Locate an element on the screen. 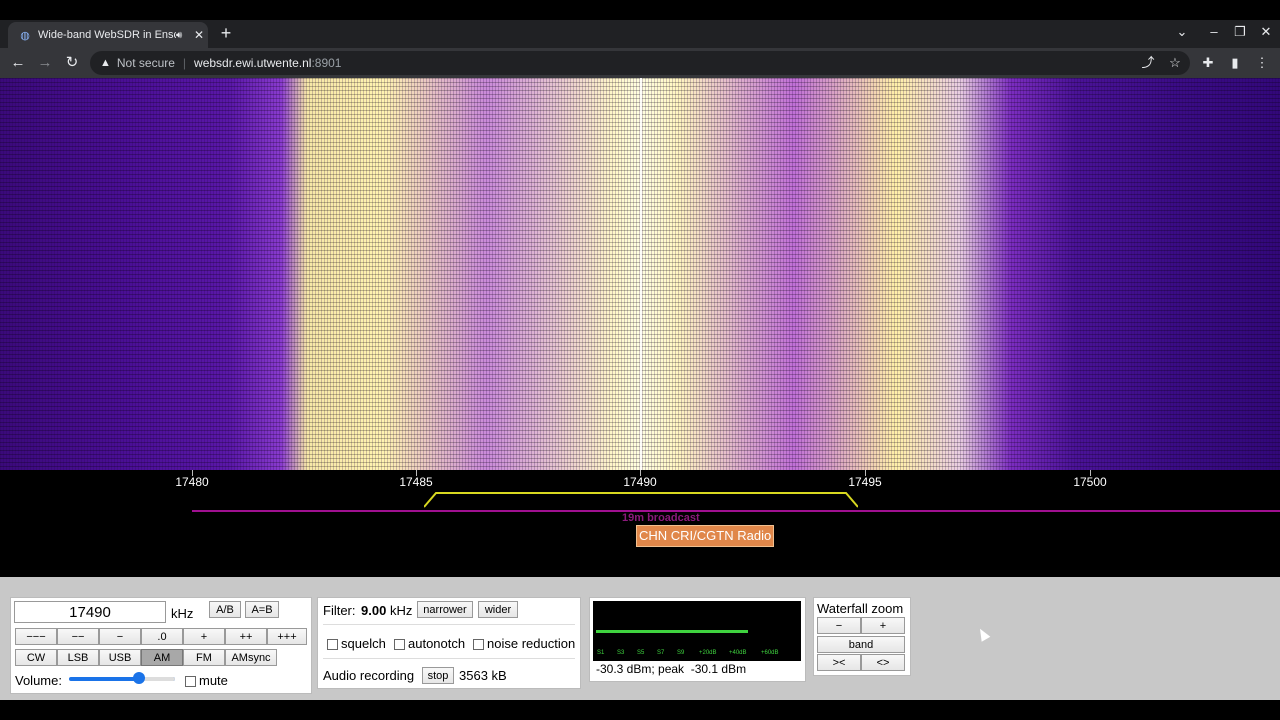 This screenshot has width=1280, height=720. autonotch-label: autonotch is located at coordinates (437, 643).